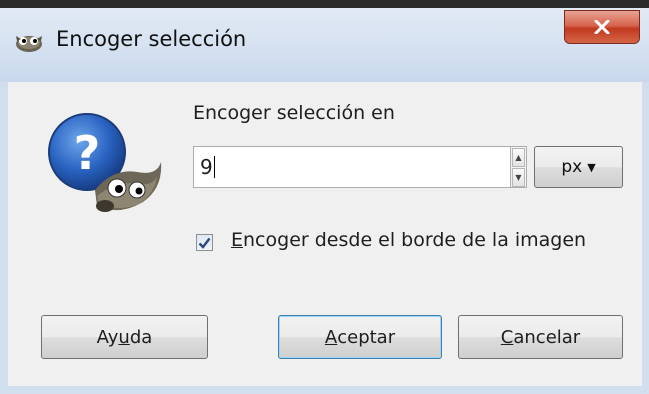  I want to click on spin-up-button: ▲, so click(518, 157).